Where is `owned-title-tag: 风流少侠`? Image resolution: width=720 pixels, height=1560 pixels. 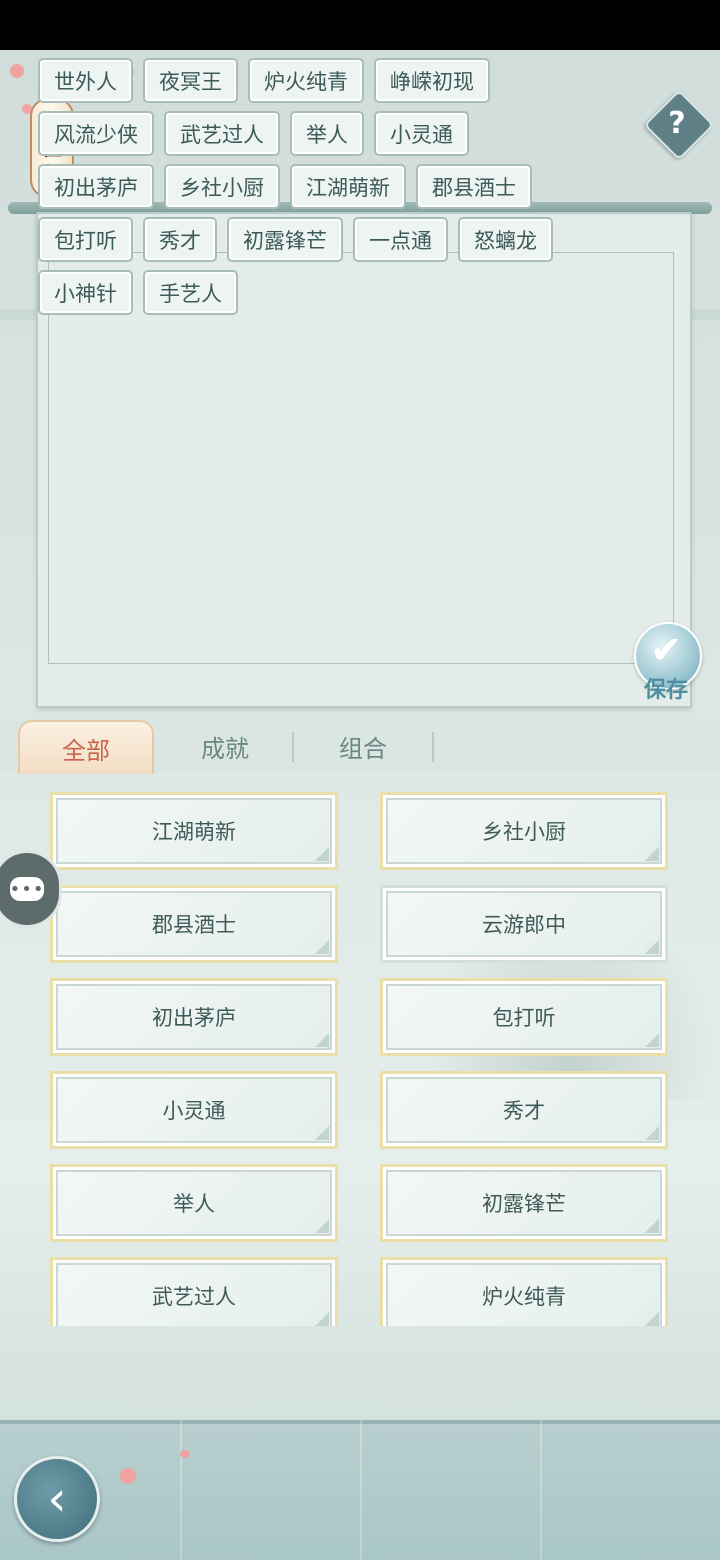
owned-title-tag: 风流少侠 is located at coordinates (96, 133).